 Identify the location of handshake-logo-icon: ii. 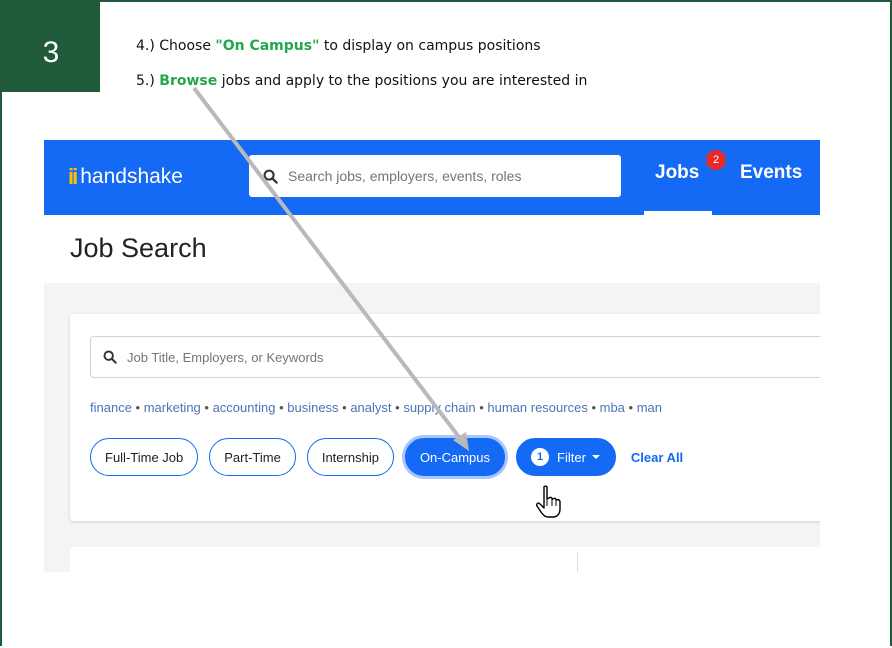
(73, 176).